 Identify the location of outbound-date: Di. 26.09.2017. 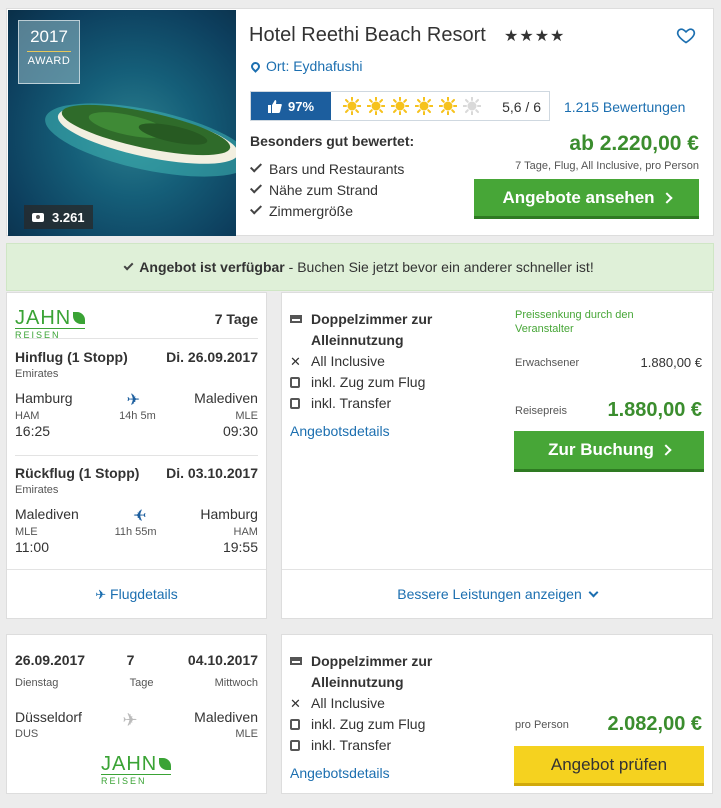
(212, 357).